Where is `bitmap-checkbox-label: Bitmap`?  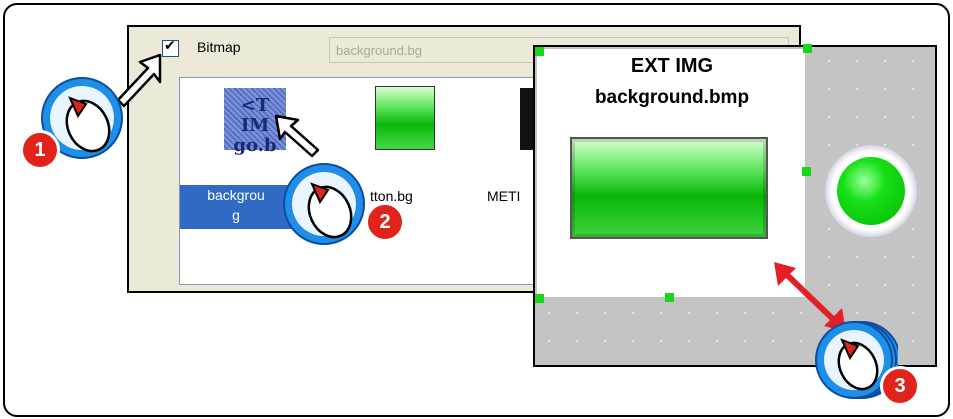
bitmap-checkbox-label: Bitmap is located at coordinates (219, 47).